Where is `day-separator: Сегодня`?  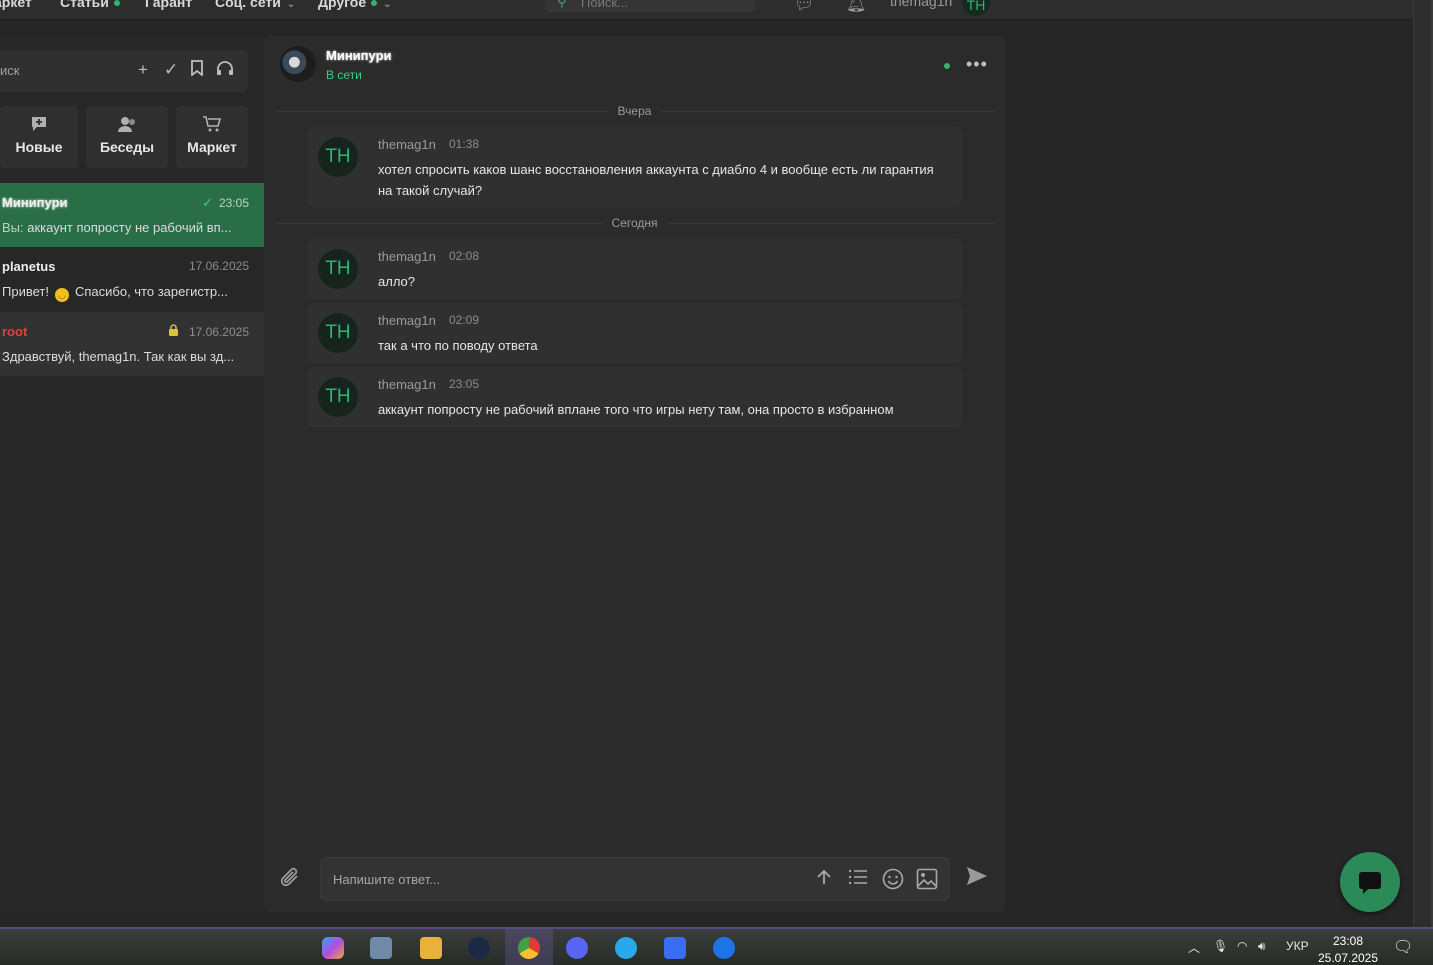 day-separator: Сегодня is located at coordinates (634, 223).